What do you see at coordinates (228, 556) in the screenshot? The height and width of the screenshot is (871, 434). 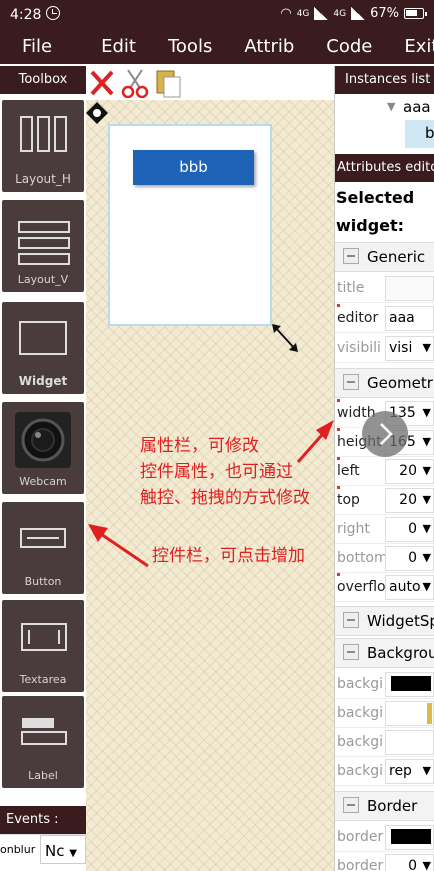 I see `annotation-toolbox: 控件栏，可点击增加` at bounding box center [228, 556].